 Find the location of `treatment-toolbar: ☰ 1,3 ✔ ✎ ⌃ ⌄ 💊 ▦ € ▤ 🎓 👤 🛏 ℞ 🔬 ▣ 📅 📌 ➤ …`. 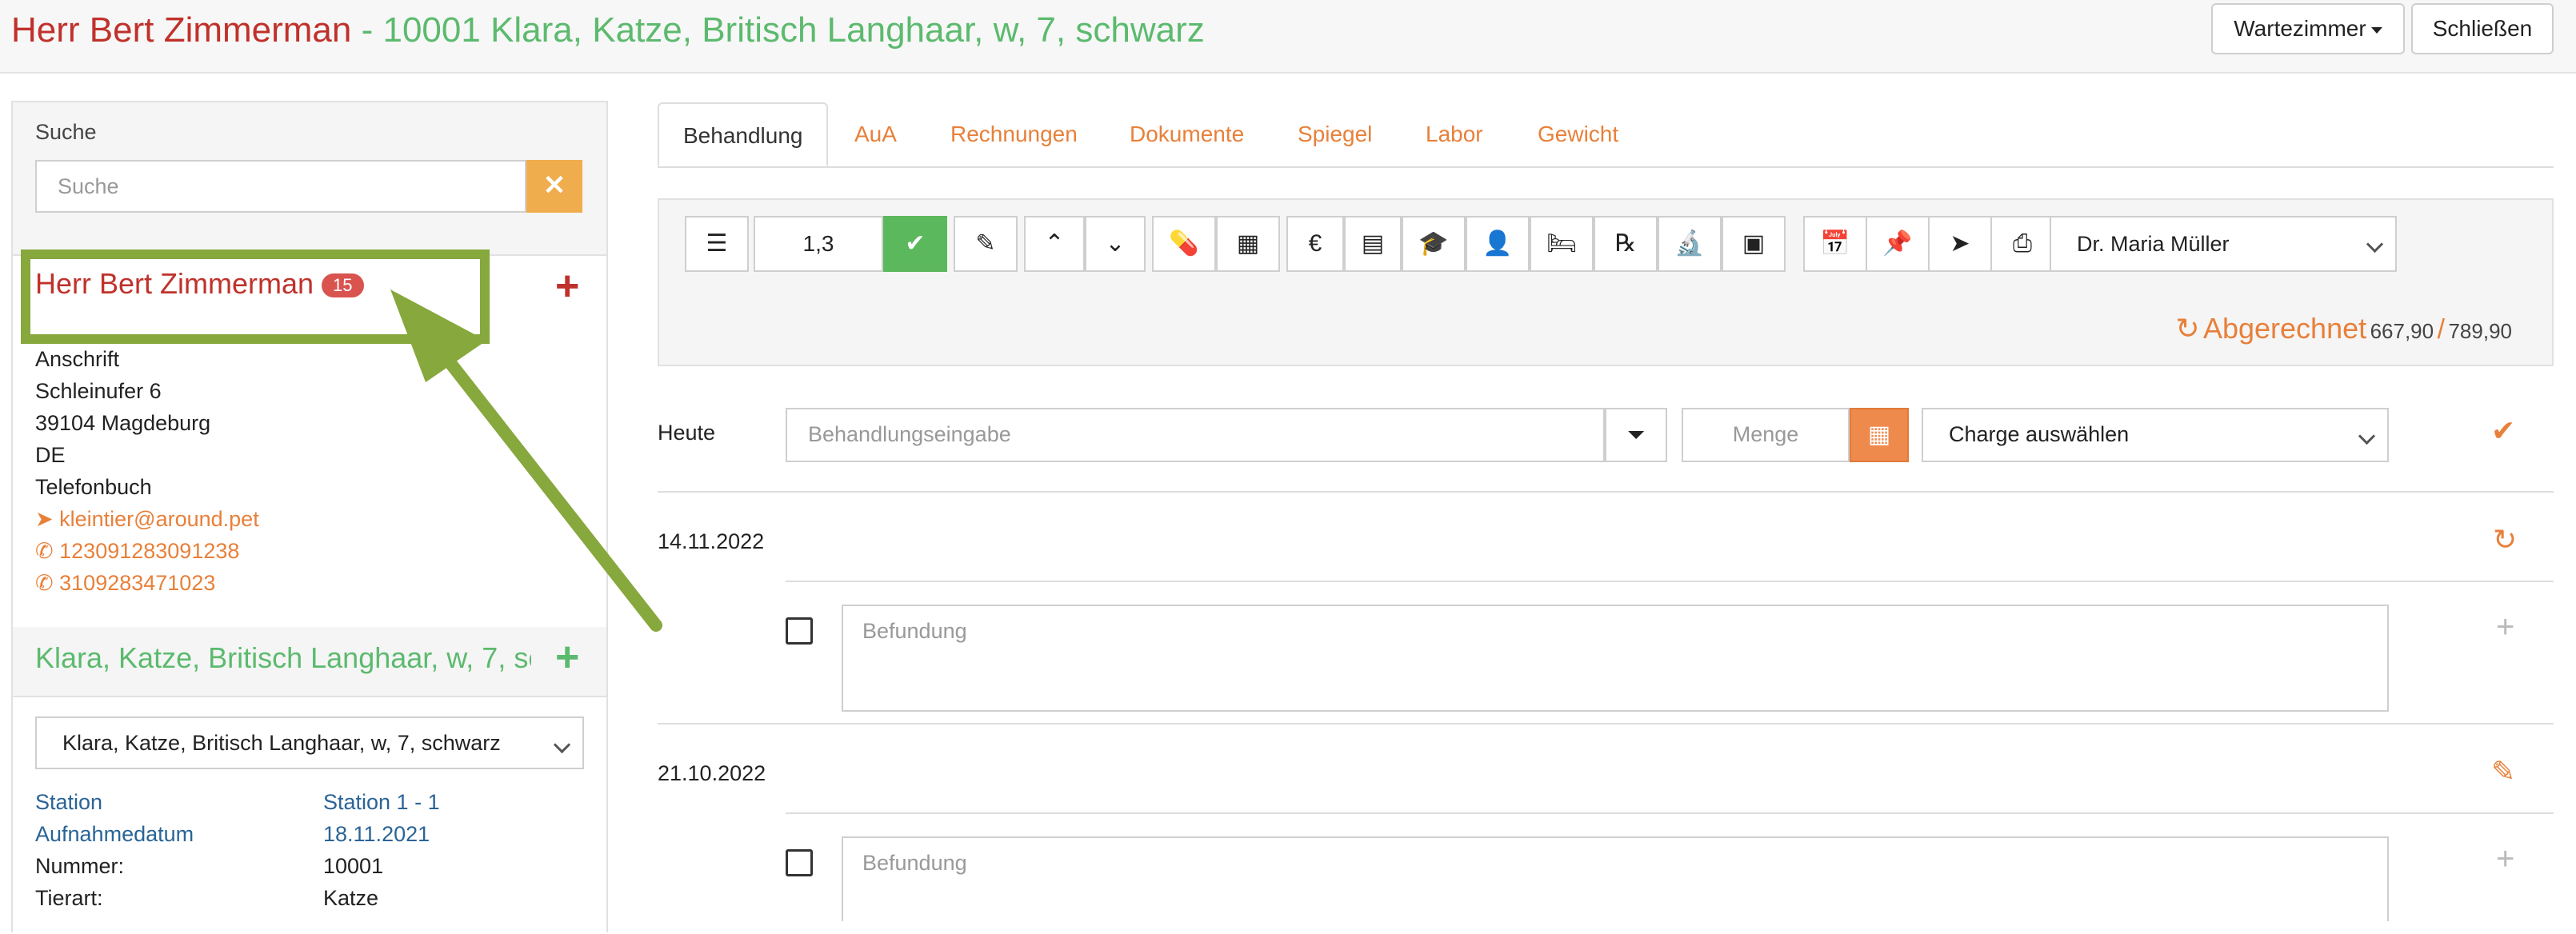

treatment-toolbar: ☰ 1,3 ✔ ✎ ⌃ ⌄ 💊 ▦ € ▤ 🎓 👤 🛏 ℞ 🔬 ▣ 📅 📌 ➤ … is located at coordinates (1606, 282).